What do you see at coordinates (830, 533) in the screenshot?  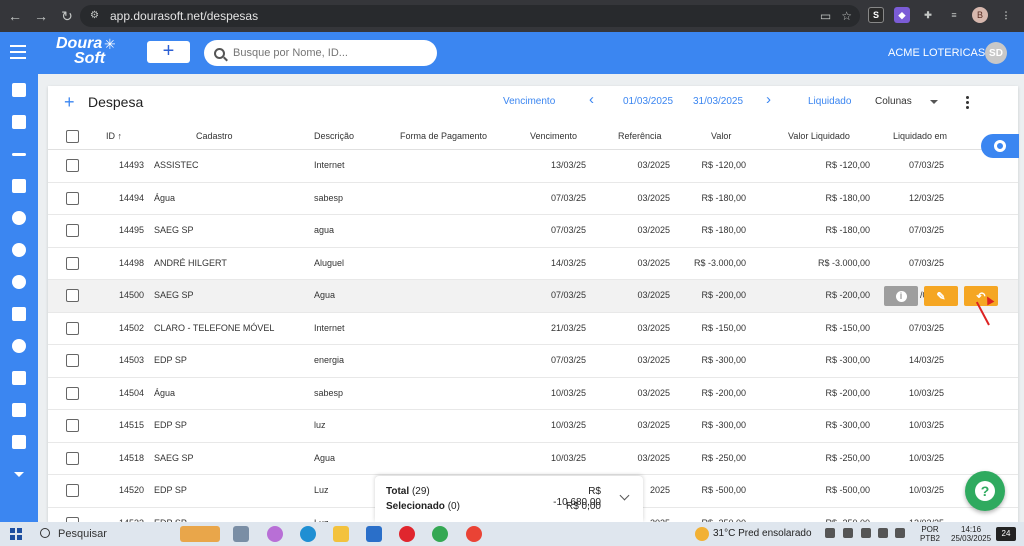 I see `tray-chevron-icon` at bounding box center [830, 533].